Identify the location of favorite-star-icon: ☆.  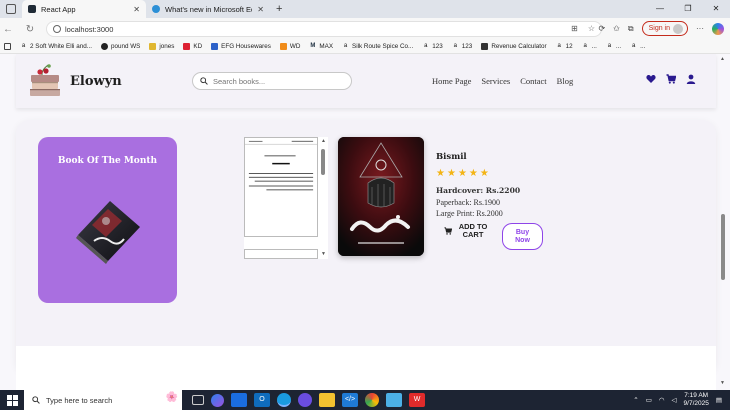
(591, 28).